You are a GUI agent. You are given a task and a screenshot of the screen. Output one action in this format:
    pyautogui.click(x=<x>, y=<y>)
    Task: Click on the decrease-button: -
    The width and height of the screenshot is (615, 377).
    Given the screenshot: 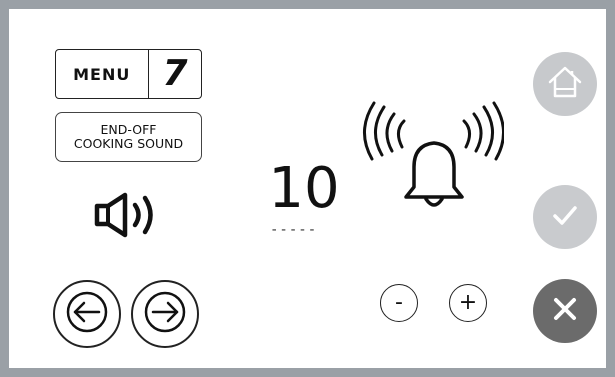 What is the action you would take?
    pyautogui.click(x=399, y=303)
    